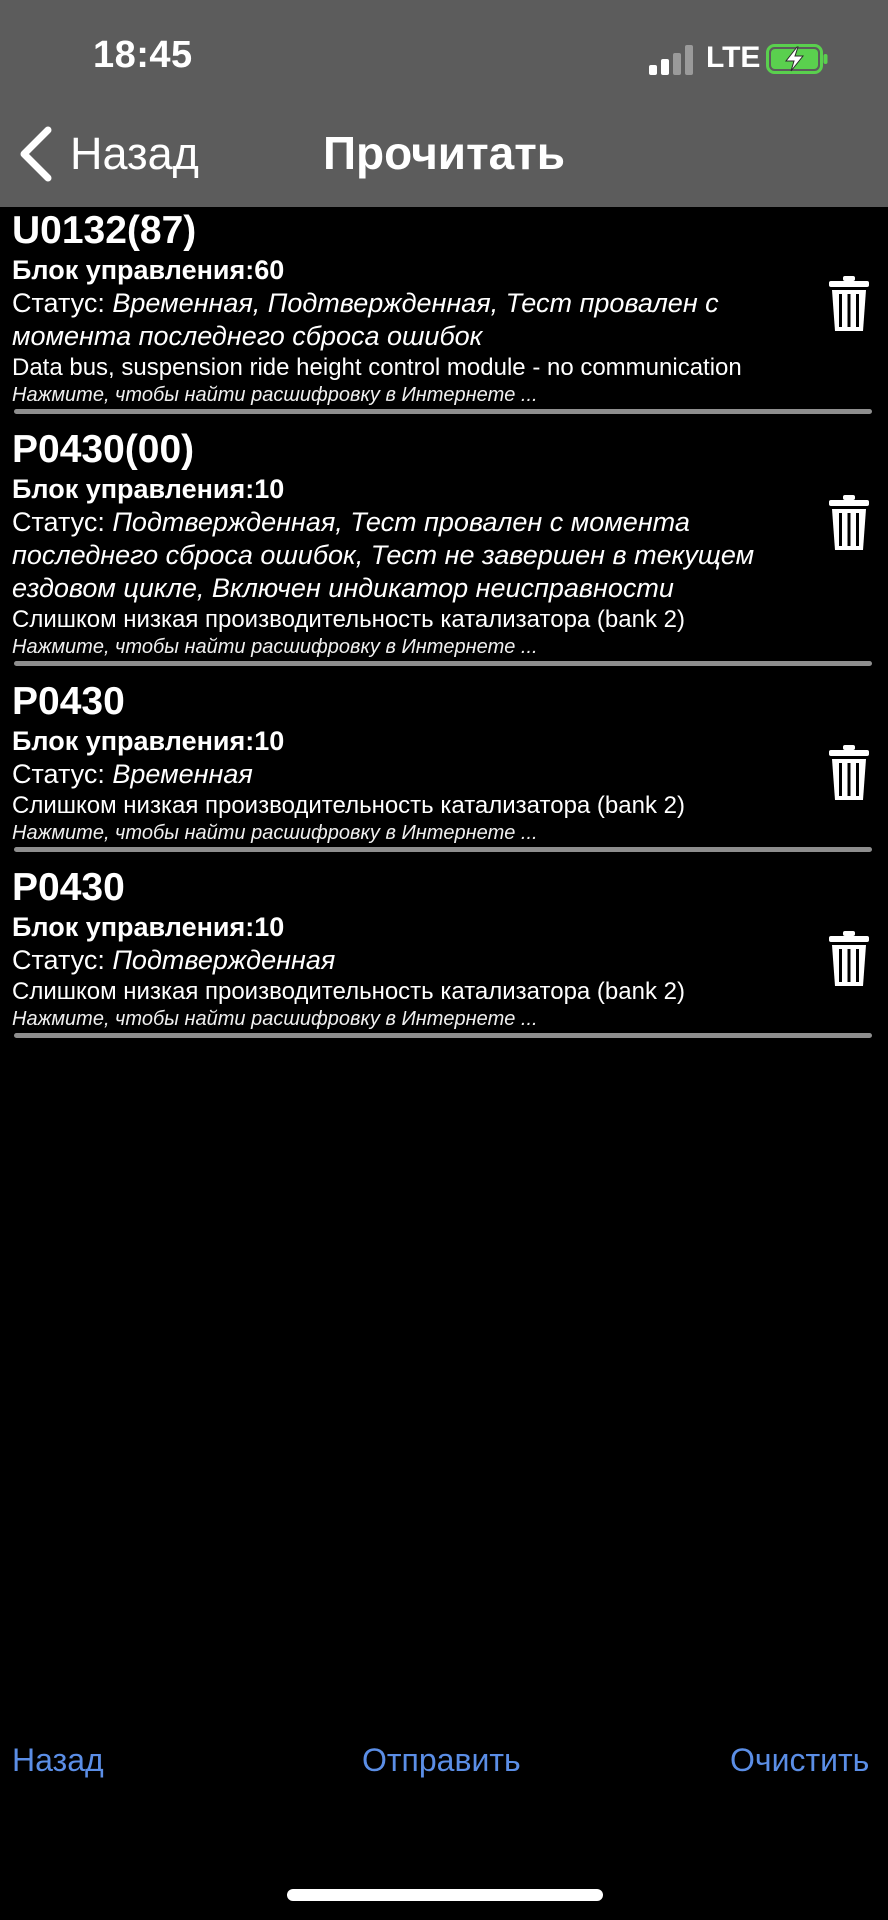 This screenshot has width=888, height=1920. I want to click on home-indicator, so click(445, 1895).